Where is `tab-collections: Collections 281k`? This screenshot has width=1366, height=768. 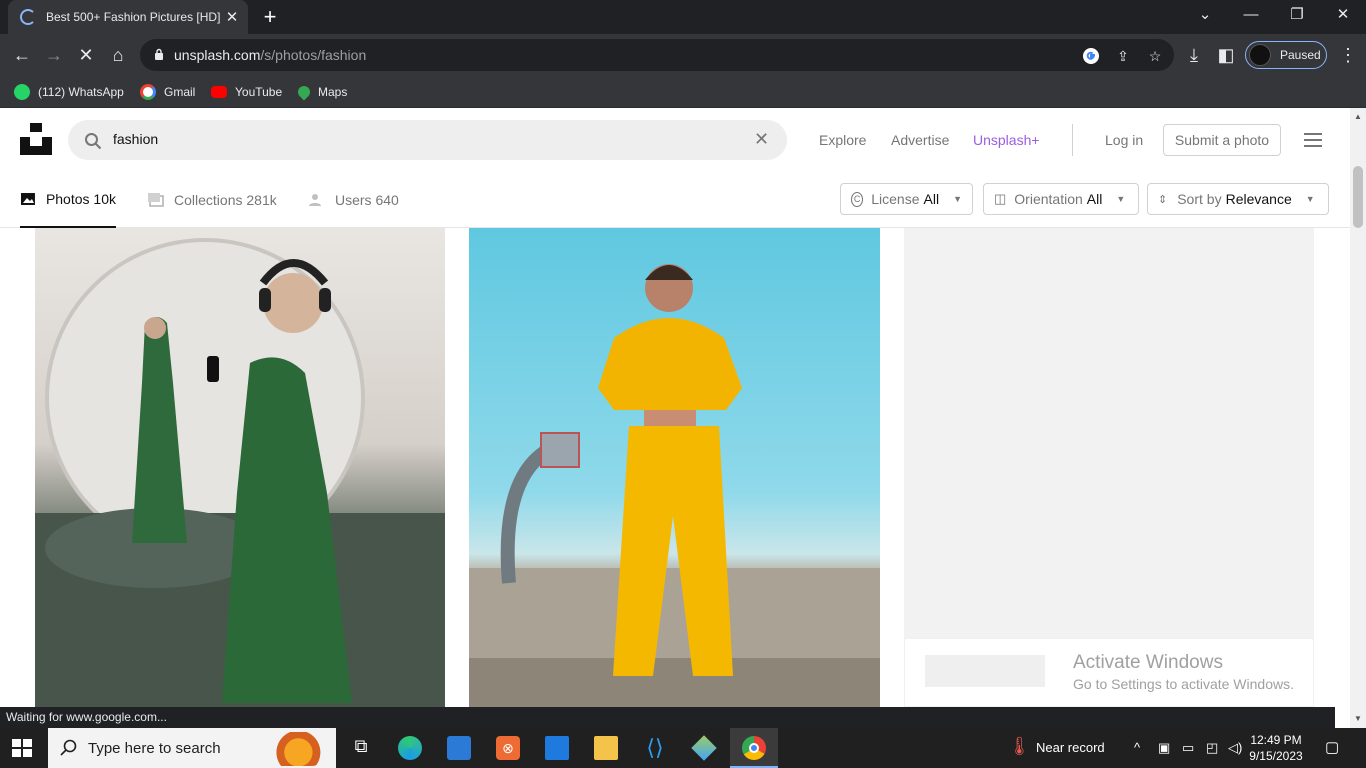
tab-collections: Collections 281k is located at coordinates (212, 200).